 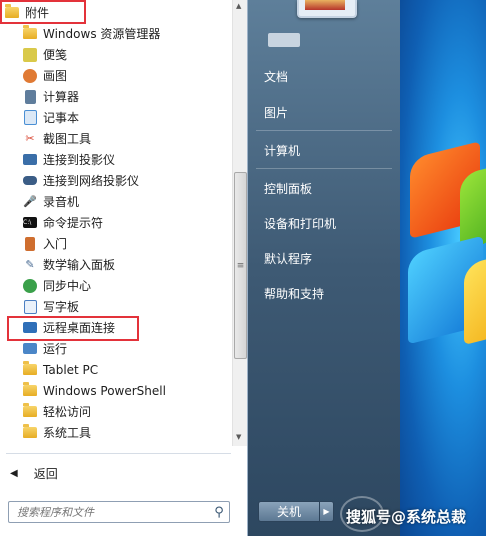 What do you see at coordinates (276, 76) in the screenshot?
I see `right-item-documents: 文档` at bounding box center [276, 76].